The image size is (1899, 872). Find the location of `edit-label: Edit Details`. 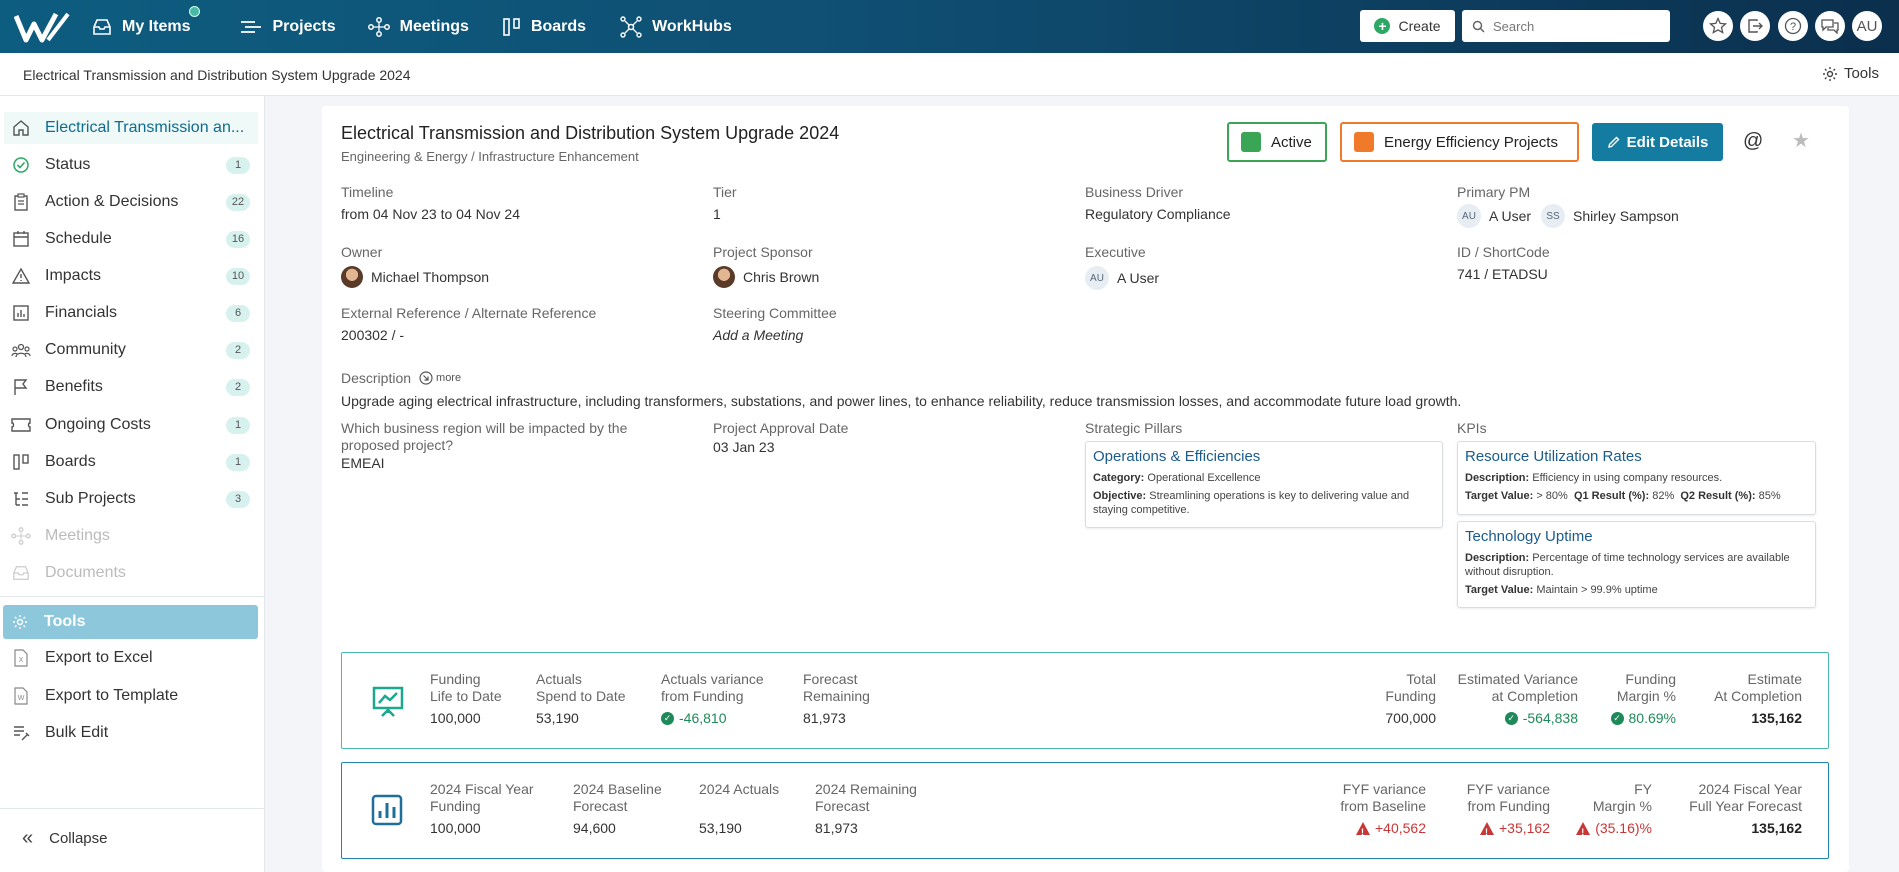

edit-label: Edit Details is located at coordinates (1667, 142).